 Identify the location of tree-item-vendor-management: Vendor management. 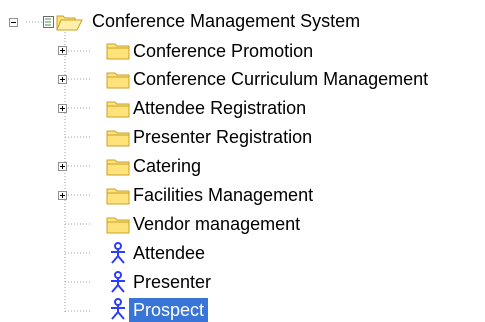
(216, 224).